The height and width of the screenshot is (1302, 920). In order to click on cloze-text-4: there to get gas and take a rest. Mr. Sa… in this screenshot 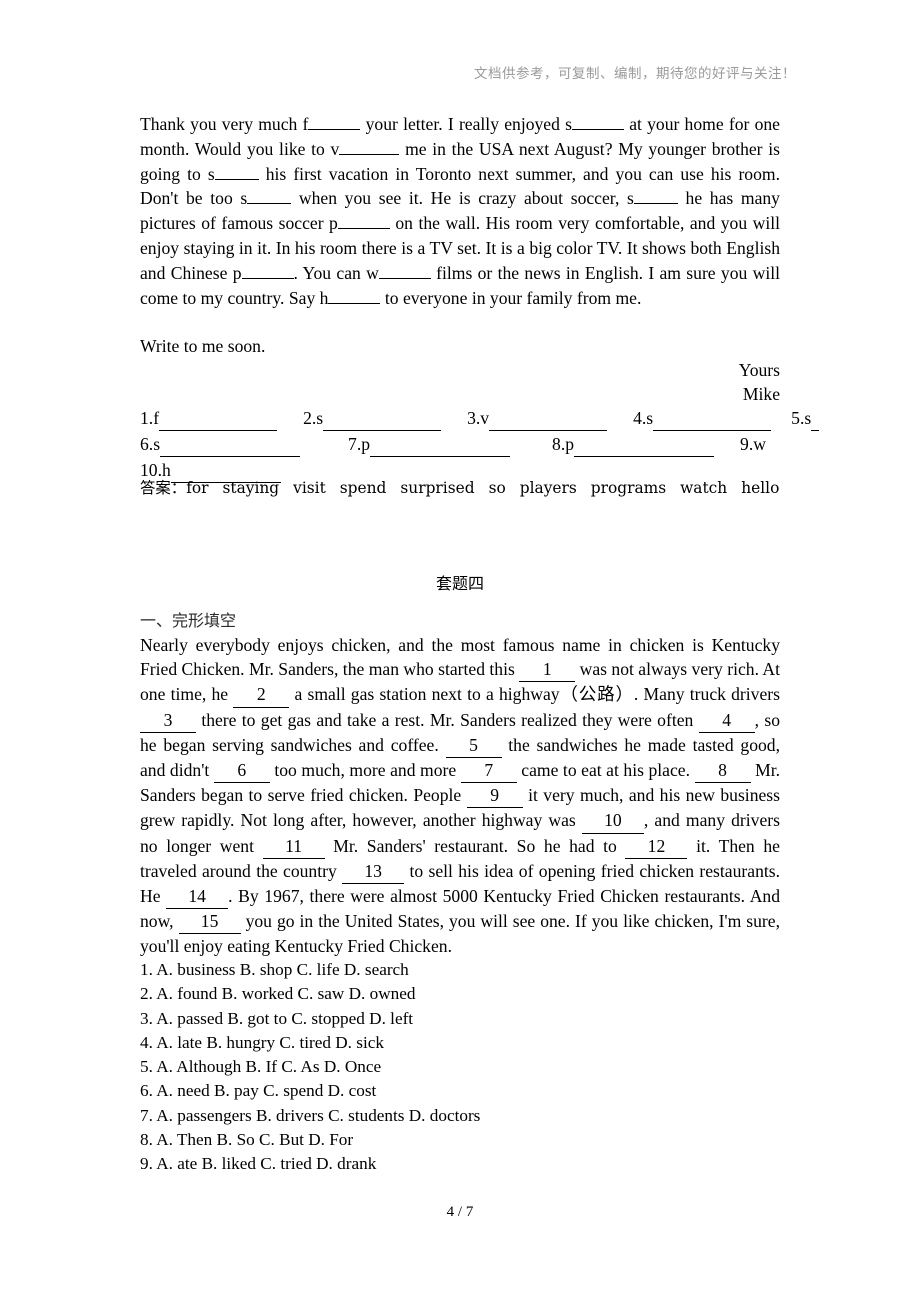, I will do `click(447, 719)`.